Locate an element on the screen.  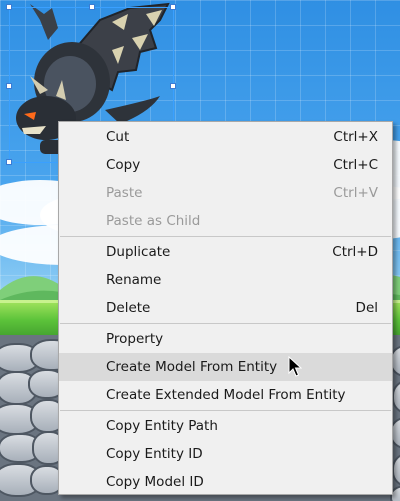
mouse-cursor-icon is located at coordinates (295, 366).